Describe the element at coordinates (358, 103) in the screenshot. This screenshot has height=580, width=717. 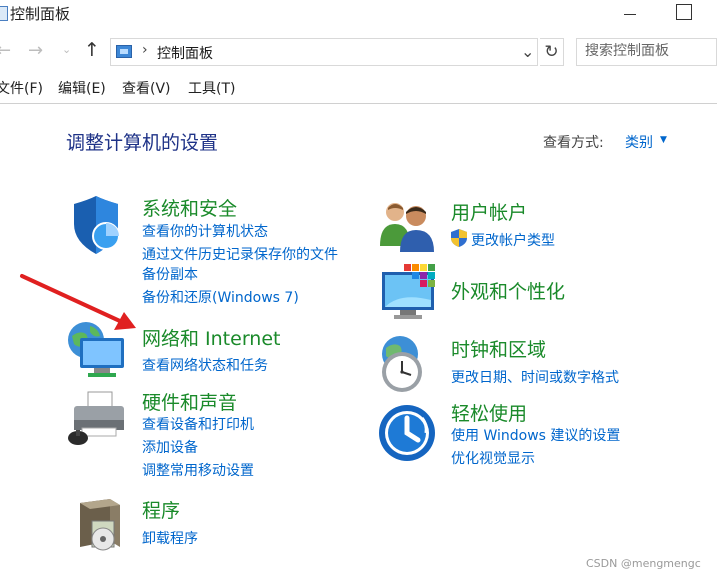
I see `menu-divider` at that location.